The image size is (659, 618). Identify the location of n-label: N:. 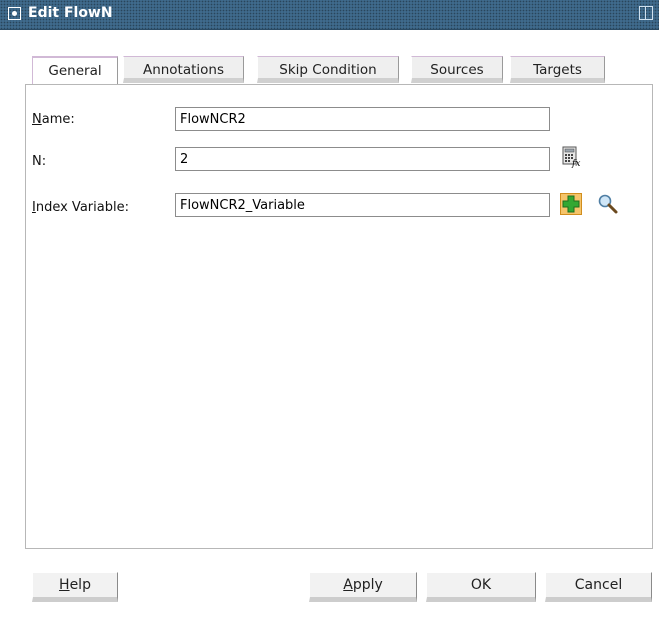
(39, 161).